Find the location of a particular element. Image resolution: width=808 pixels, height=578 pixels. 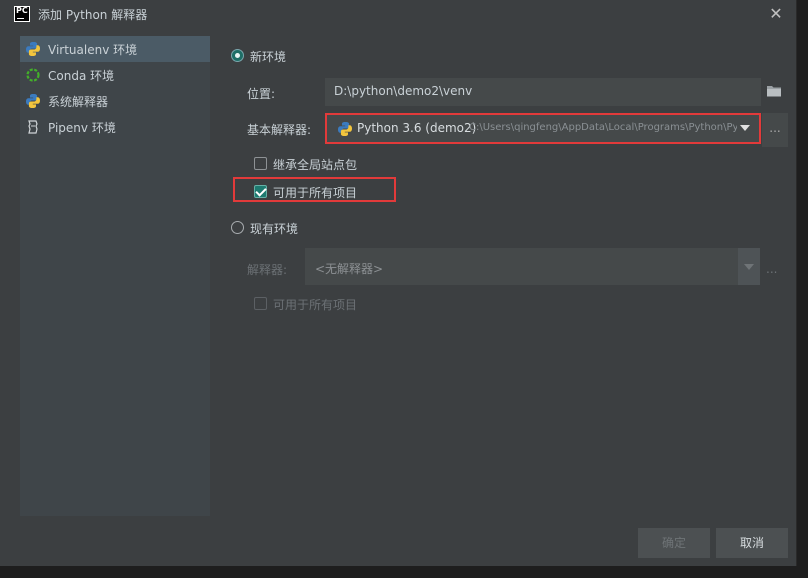

existing-interpreter-combo: <无解释器> is located at coordinates (532, 266).